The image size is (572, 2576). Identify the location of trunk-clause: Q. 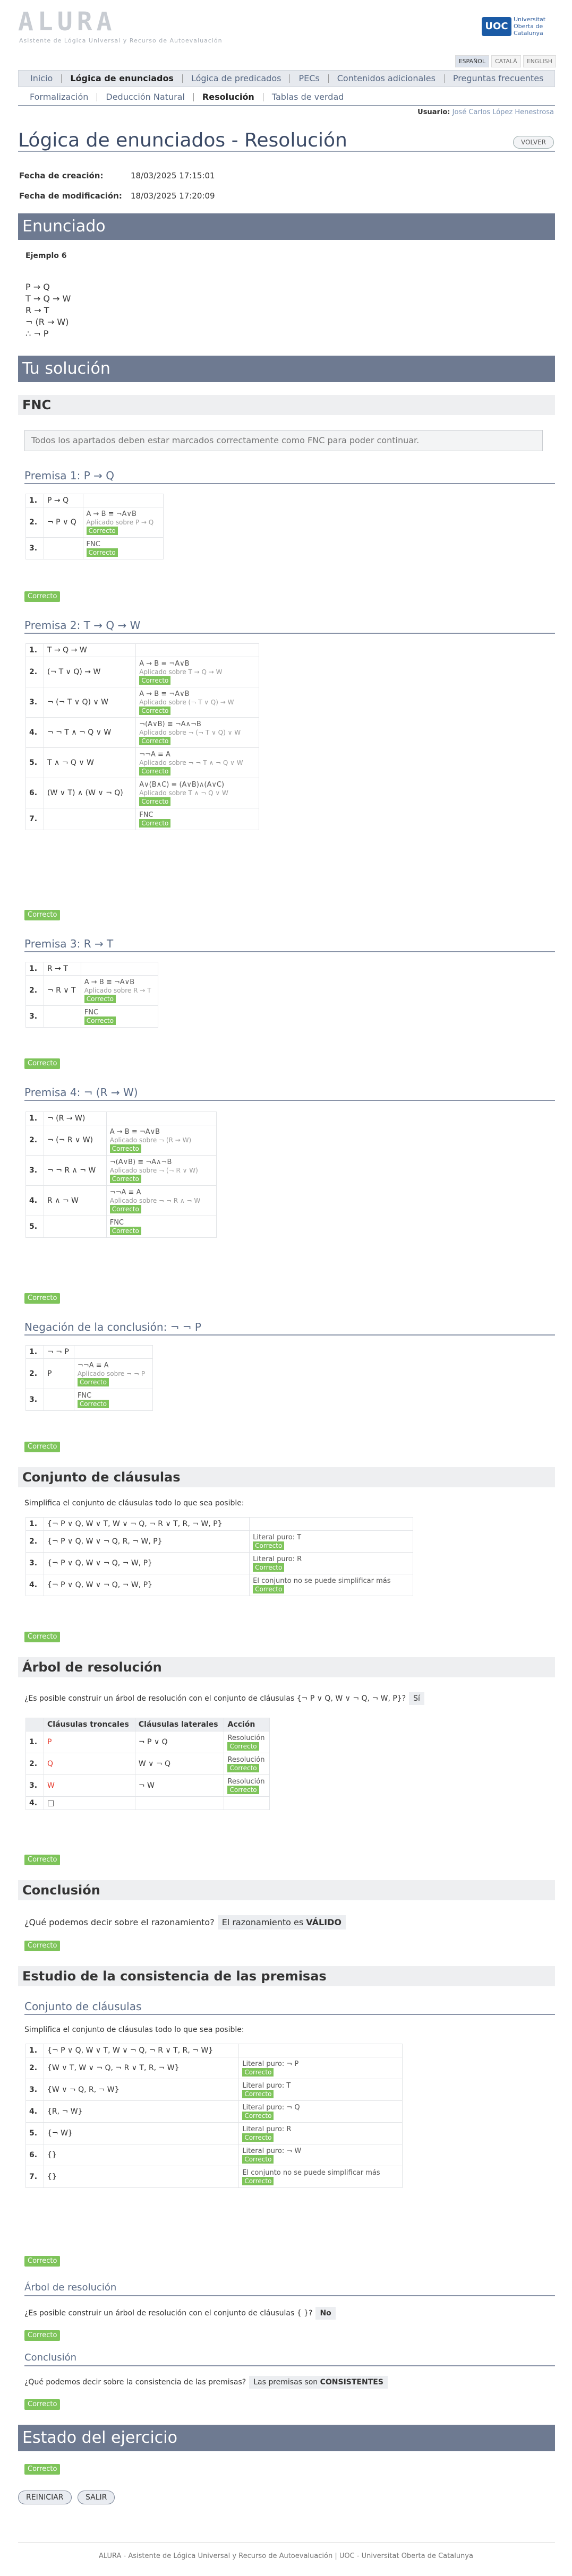
(90, 1764).